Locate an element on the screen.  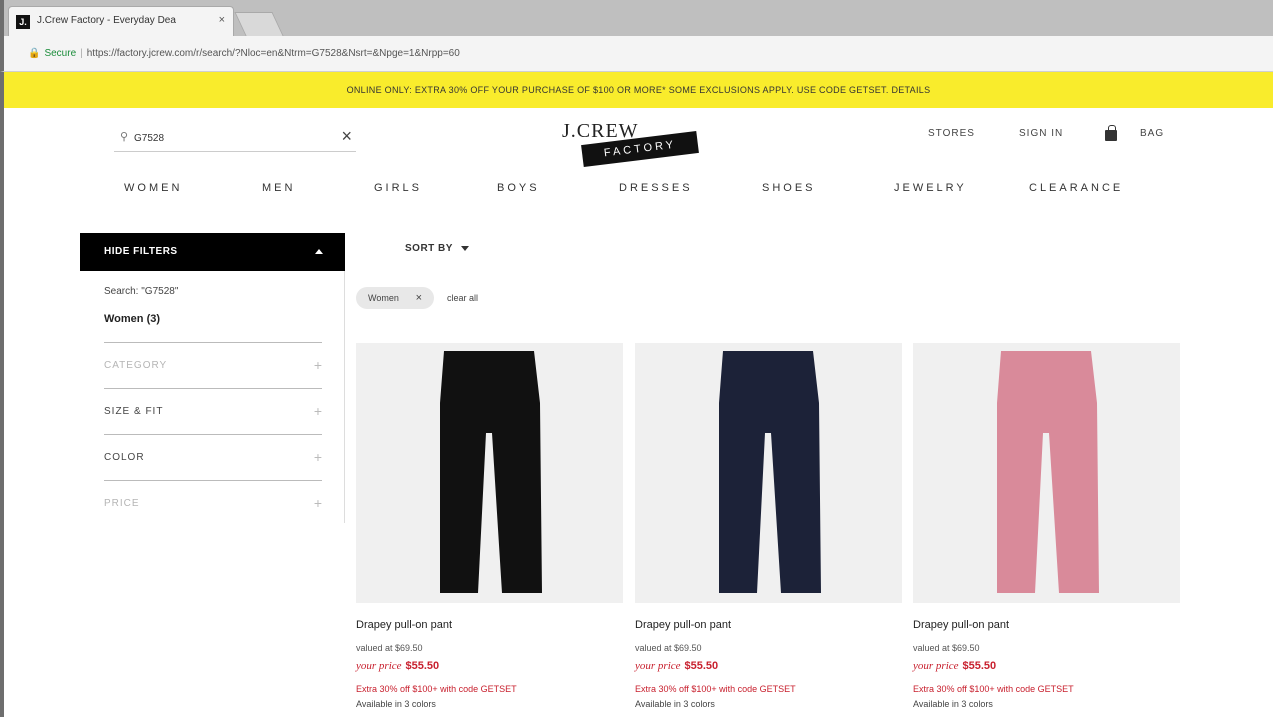
jcrew-factory-logo: J.CREW FACTORY is located at coordinates (632, 143).